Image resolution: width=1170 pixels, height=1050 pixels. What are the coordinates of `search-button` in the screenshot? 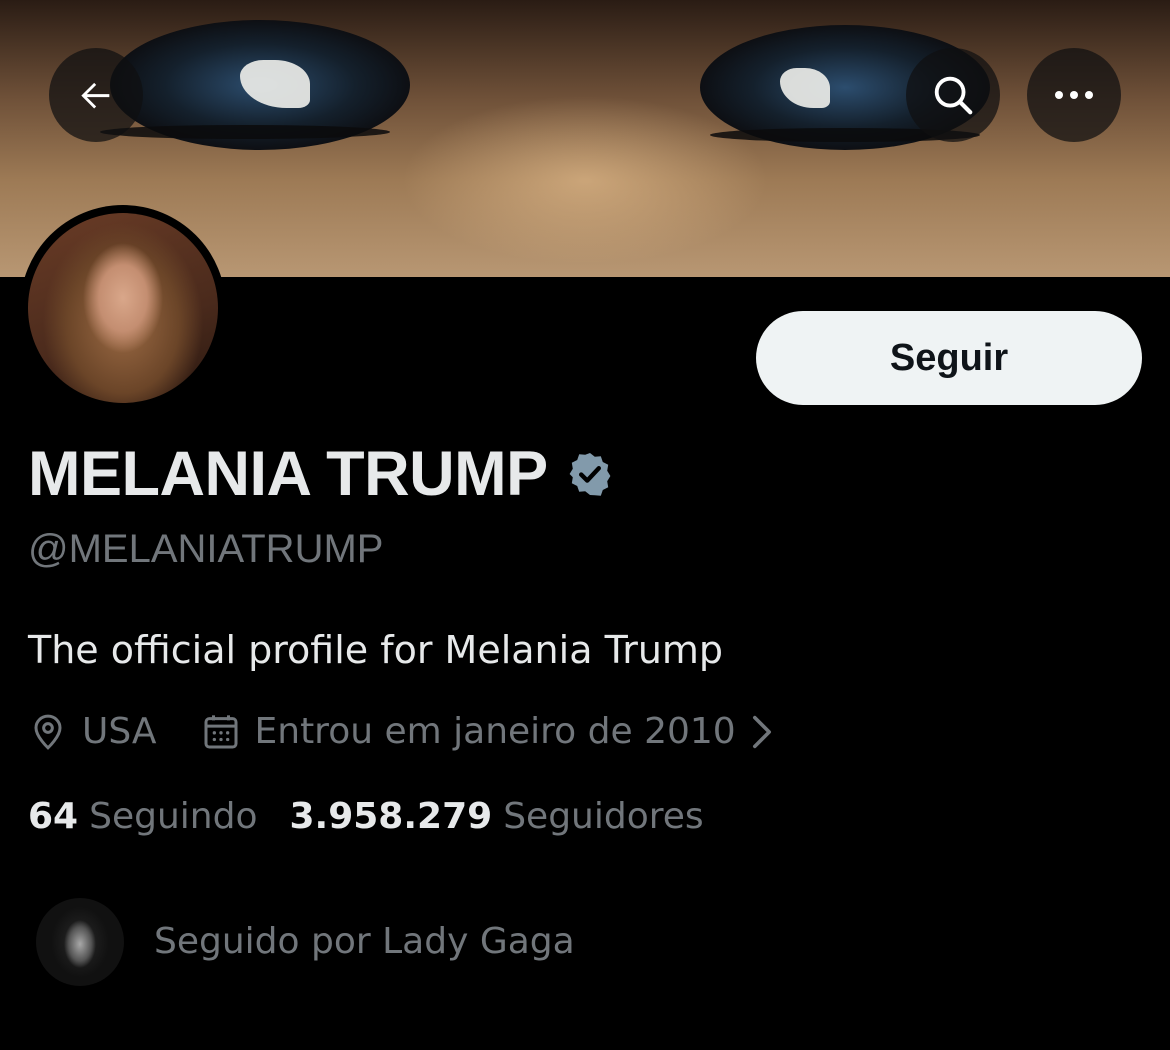 It's located at (953, 95).